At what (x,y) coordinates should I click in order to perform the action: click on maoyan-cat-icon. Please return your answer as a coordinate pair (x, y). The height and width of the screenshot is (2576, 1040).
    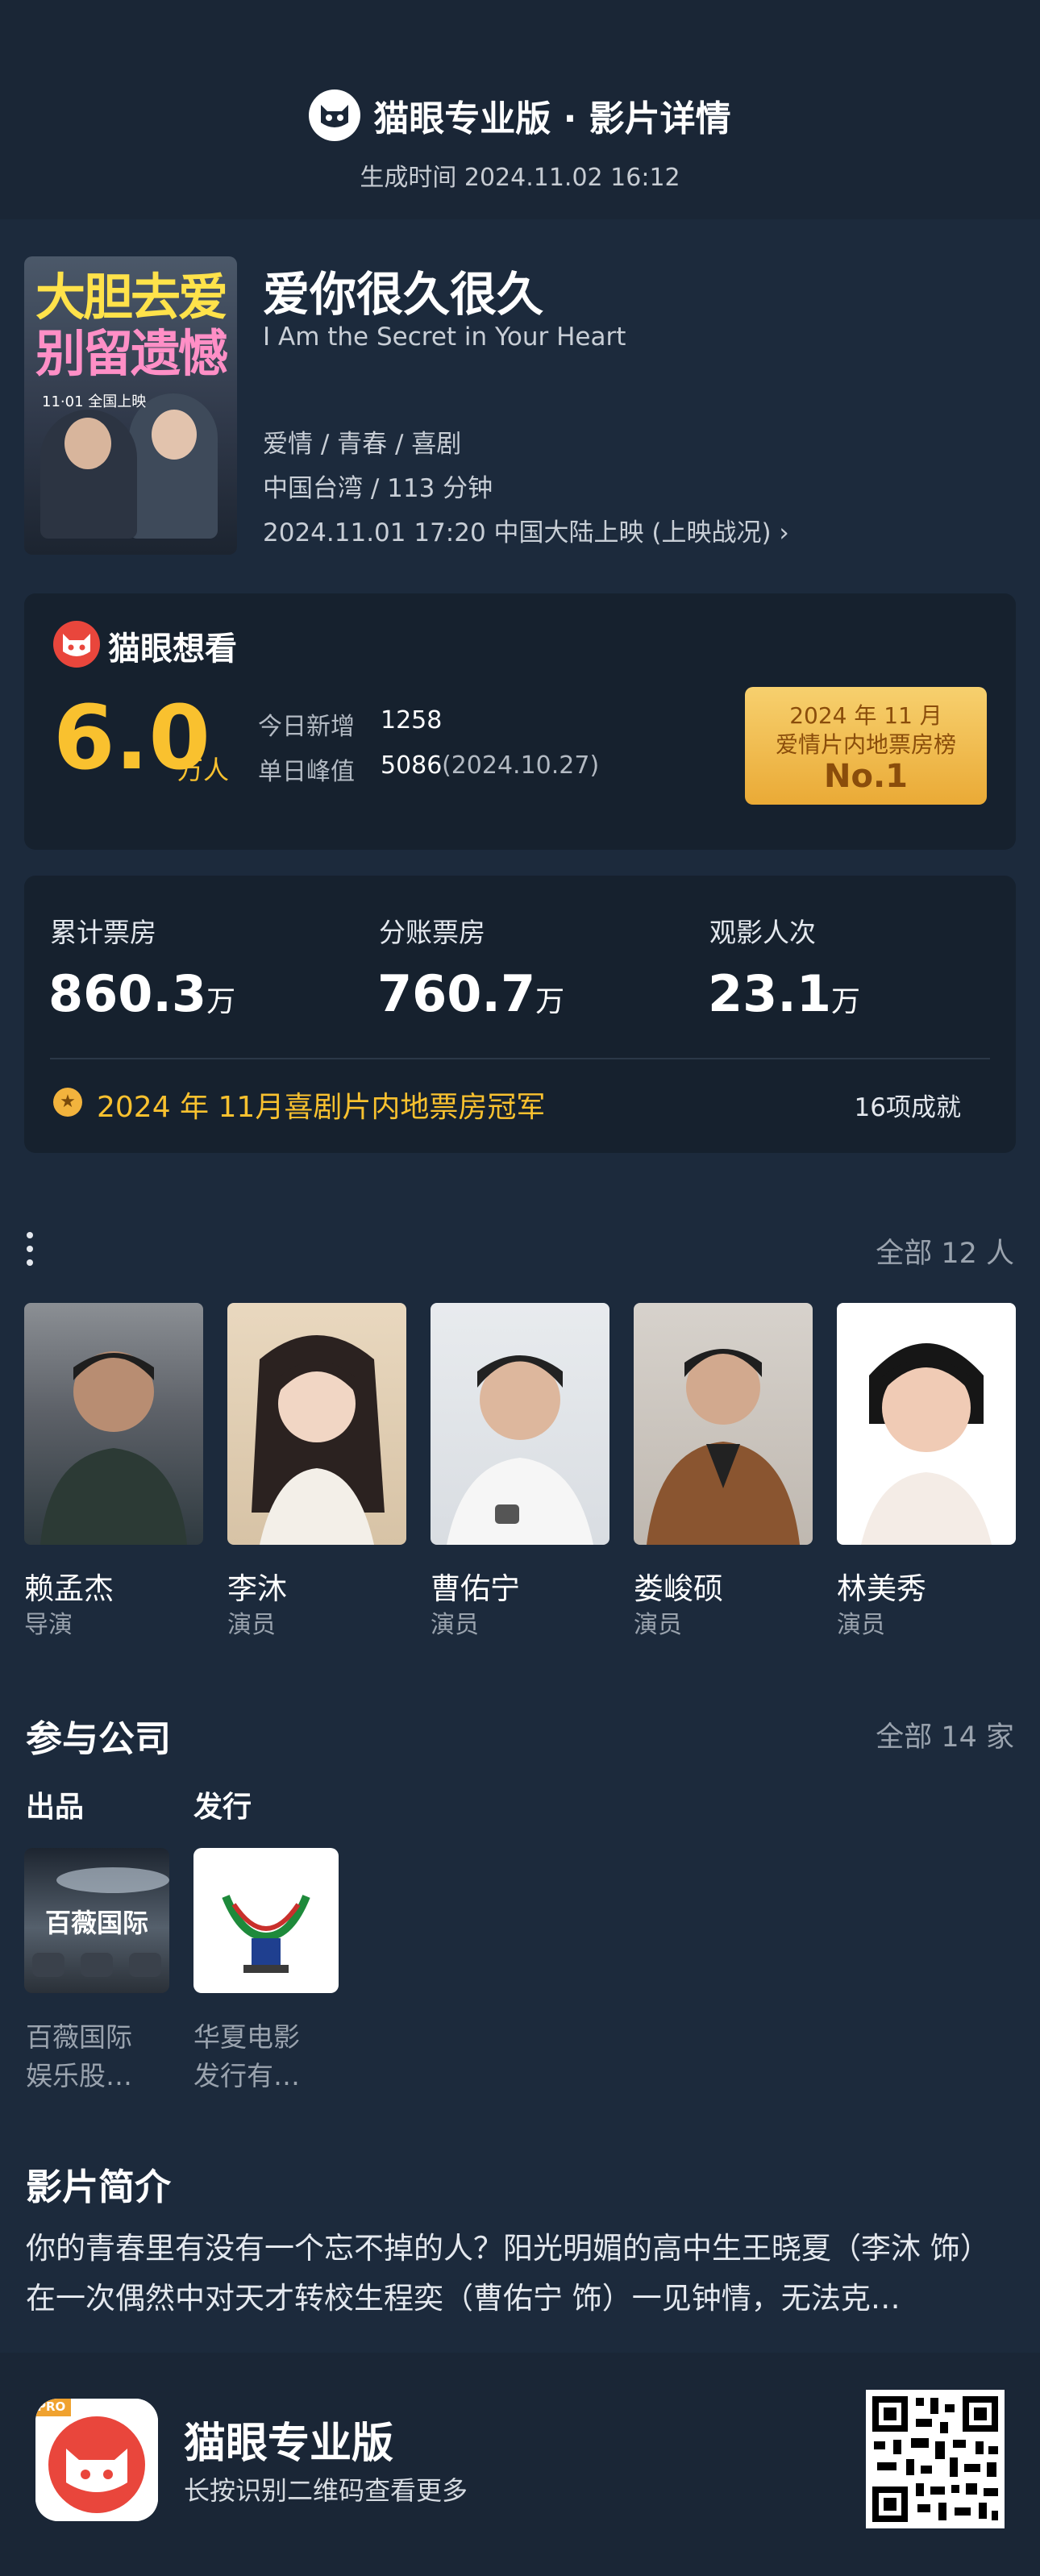
    Looking at the image, I should click on (335, 115).